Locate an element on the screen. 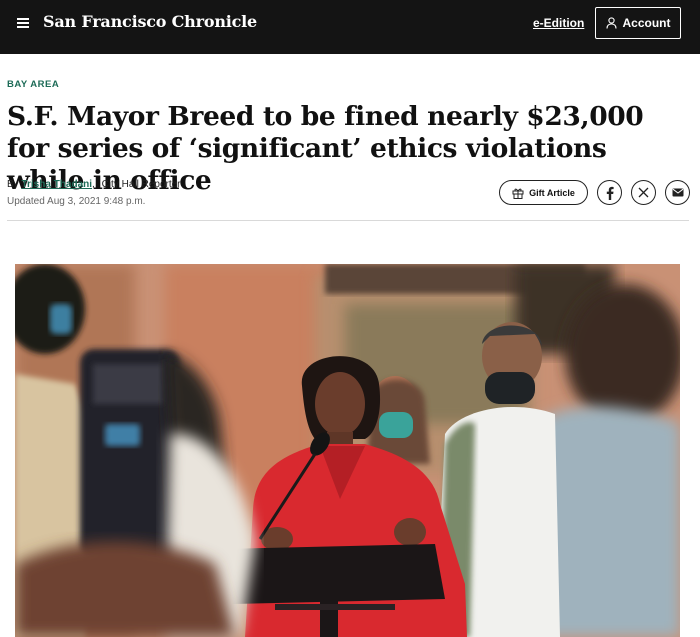 The width and height of the screenshot is (700, 637). x-icon is located at coordinates (643, 192).